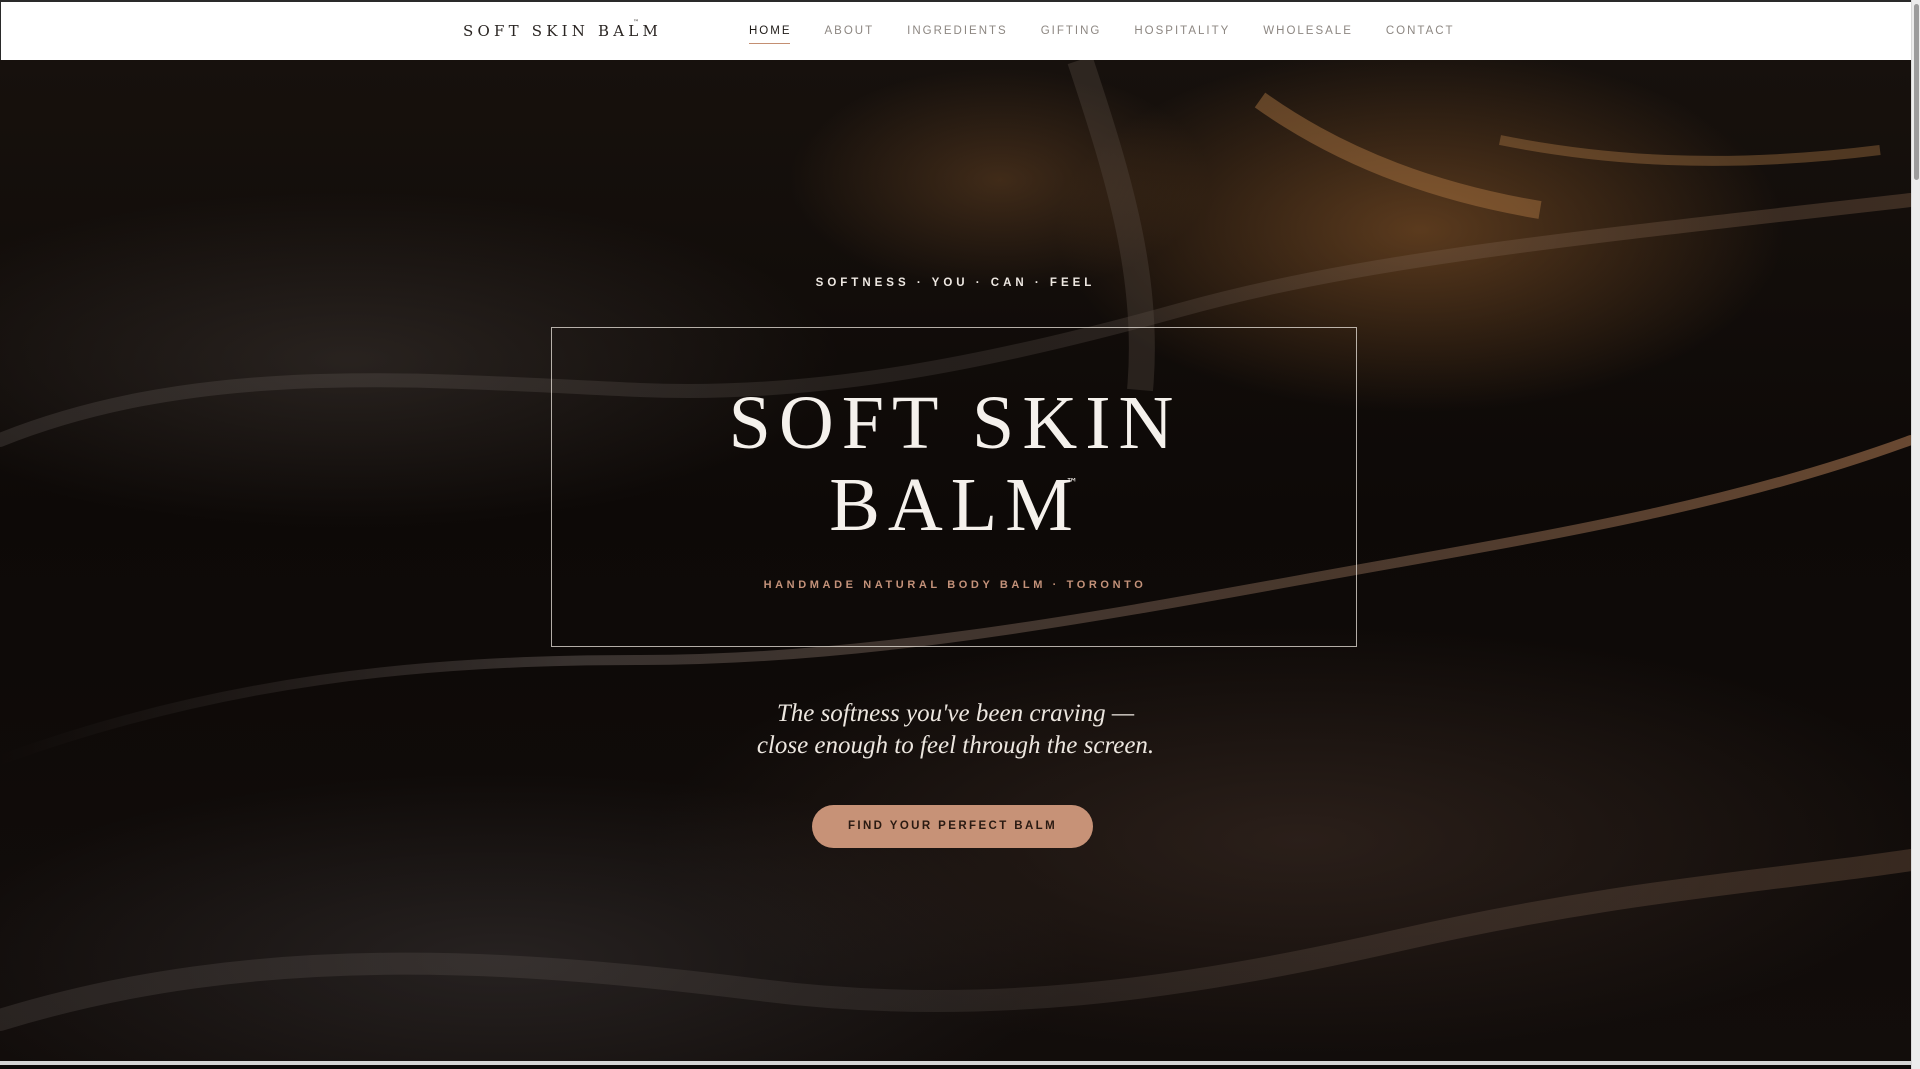  What do you see at coordinates (636, 22) in the screenshot?
I see `brand-trademark: ™` at bounding box center [636, 22].